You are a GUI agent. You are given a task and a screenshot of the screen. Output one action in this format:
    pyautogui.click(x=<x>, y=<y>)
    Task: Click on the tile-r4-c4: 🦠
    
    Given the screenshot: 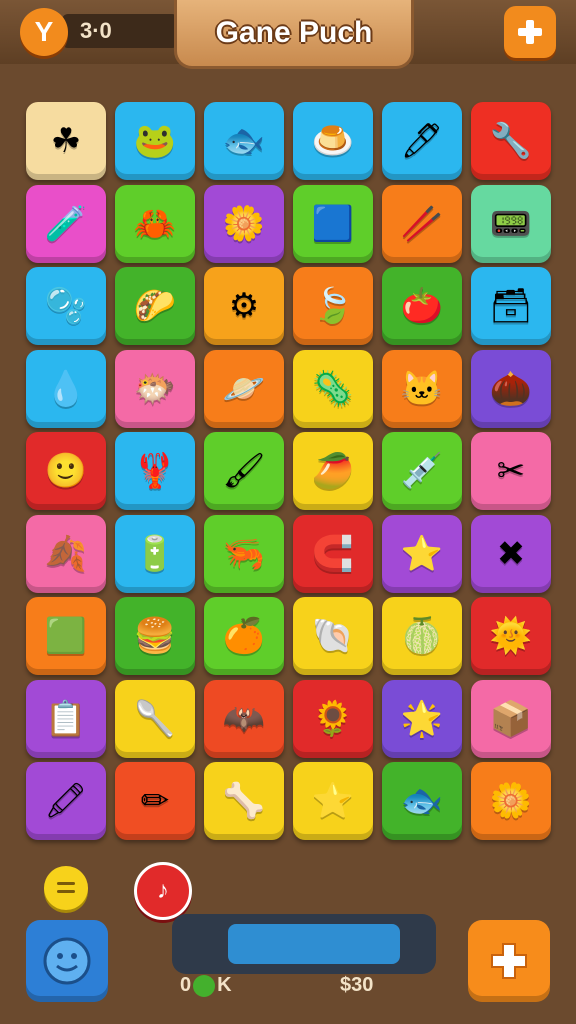 What is the action you would take?
    pyautogui.click(x=333, y=388)
    